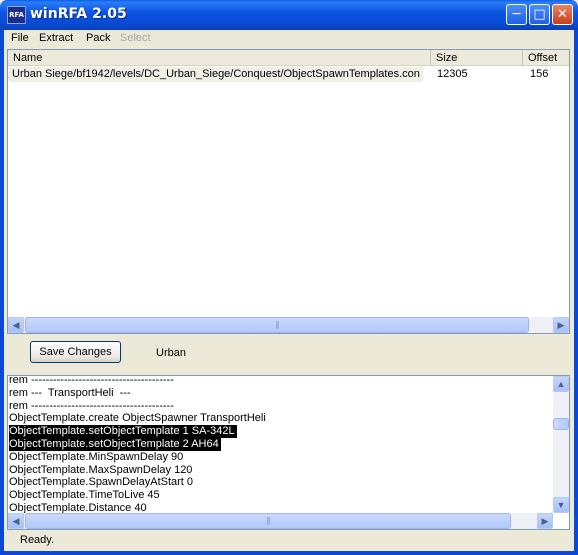 The height and width of the screenshot is (555, 578). I want to click on list-scroll-thumb: |||, so click(277, 325).